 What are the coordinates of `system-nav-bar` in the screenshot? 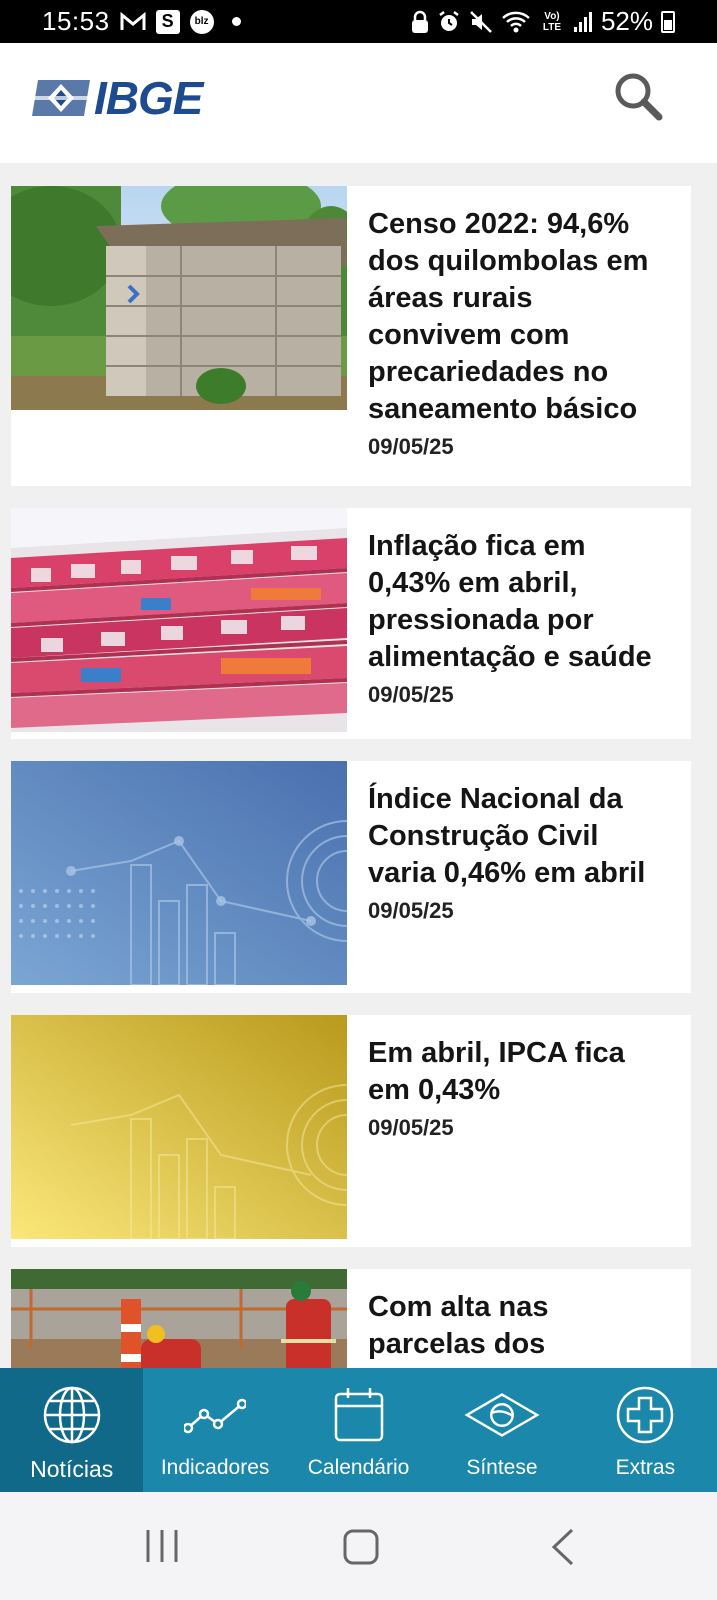 It's located at (358, 1546).